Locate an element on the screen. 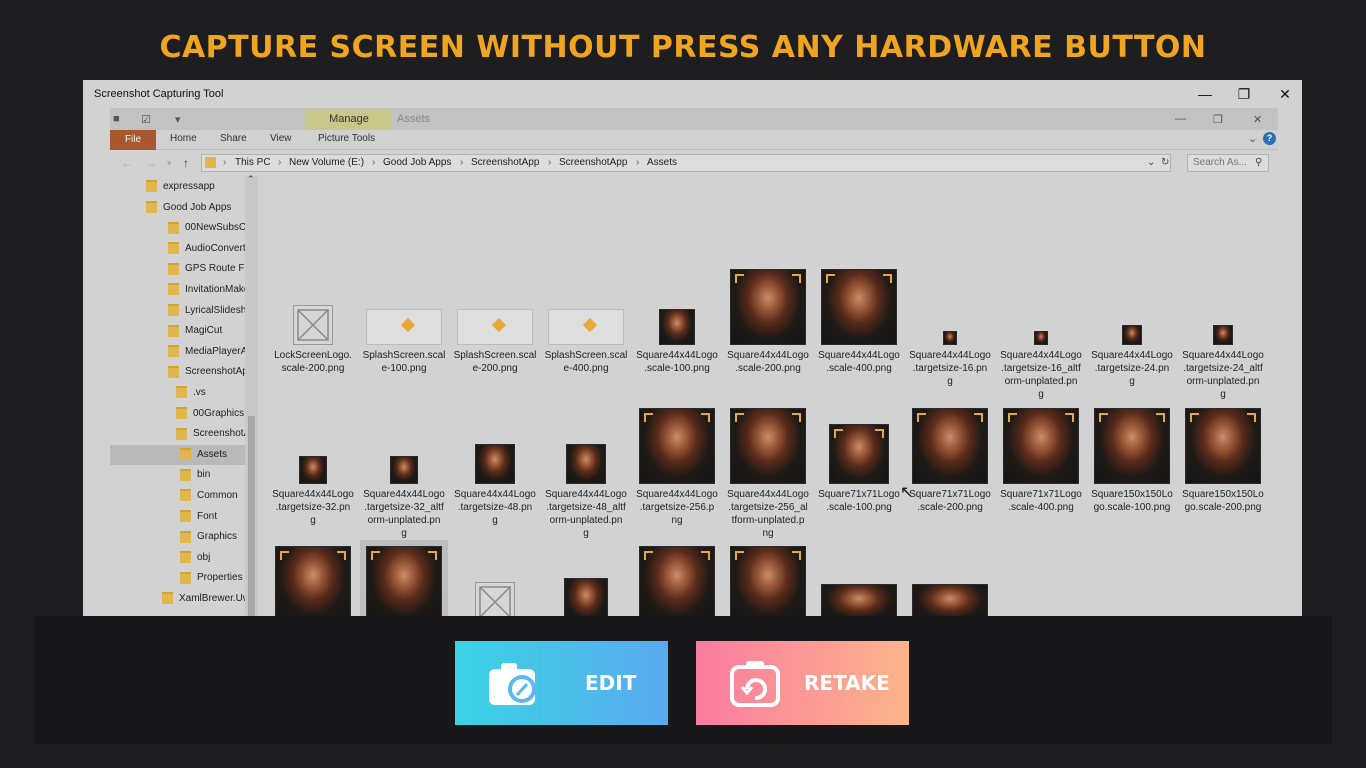 The width and height of the screenshot is (1366, 768). edit-button: EDIT is located at coordinates (561, 683).